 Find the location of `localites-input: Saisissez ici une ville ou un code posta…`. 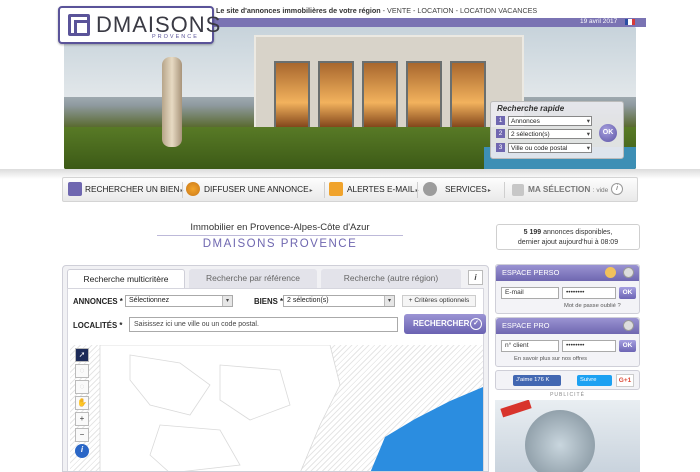

localites-input: Saisissez ici une ville ou un code posta… is located at coordinates (263, 324).